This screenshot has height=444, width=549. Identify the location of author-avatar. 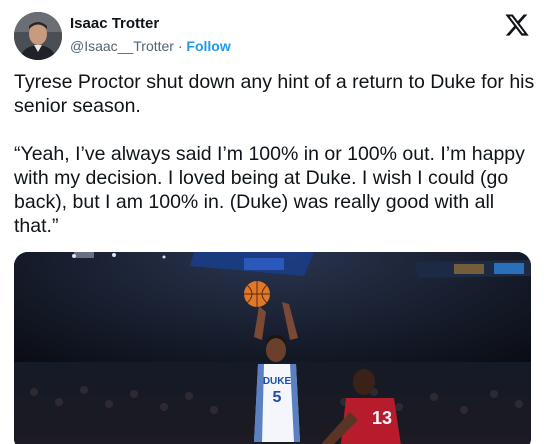
(38, 36).